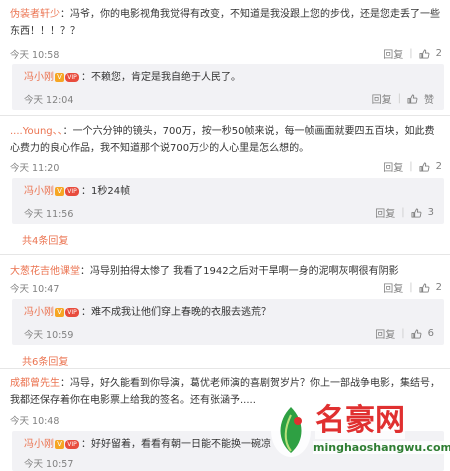 This screenshot has width=450, height=471. Describe the element at coordinates (35, 55) in the screenshot. I see `comment-time: 今天 10:58` at that location.